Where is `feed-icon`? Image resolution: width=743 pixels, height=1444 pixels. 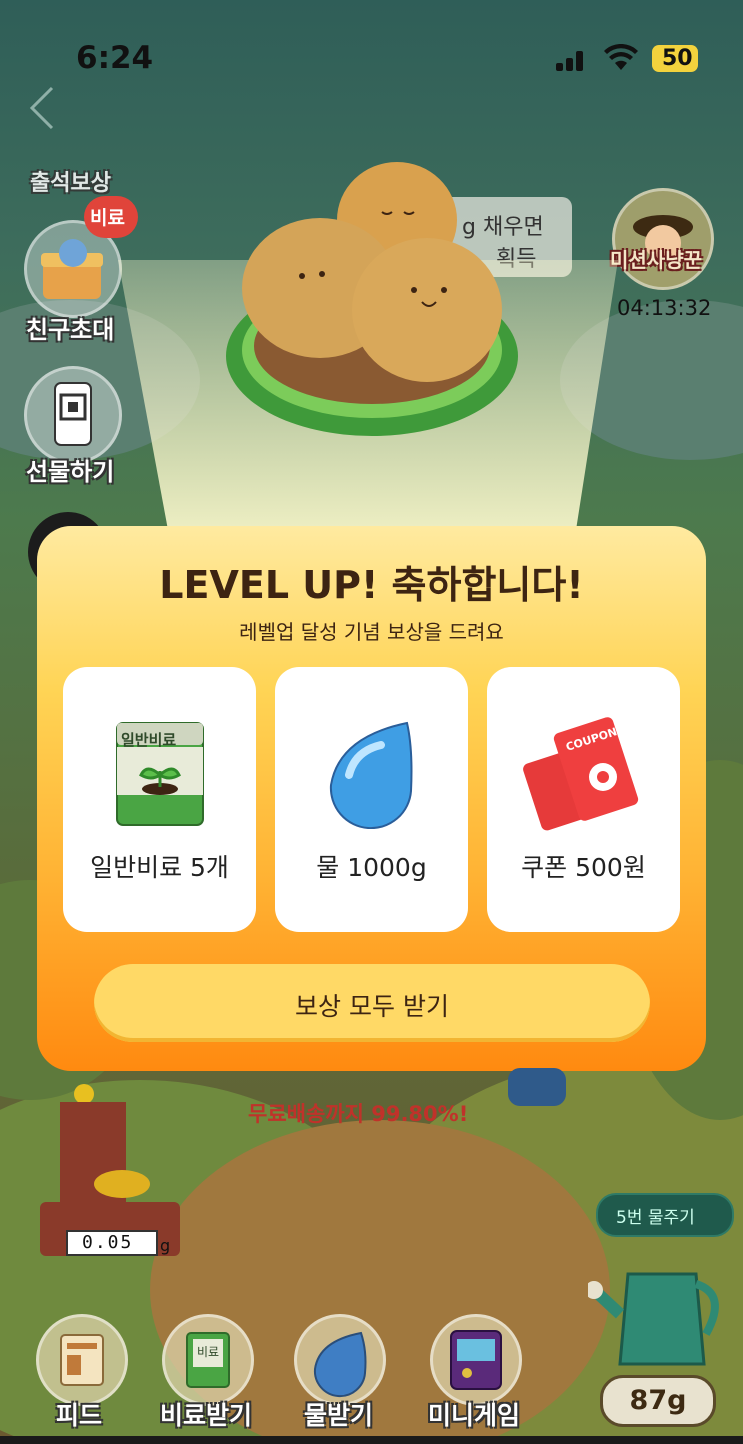 feed-icon is located at coordinates (82, 1360).